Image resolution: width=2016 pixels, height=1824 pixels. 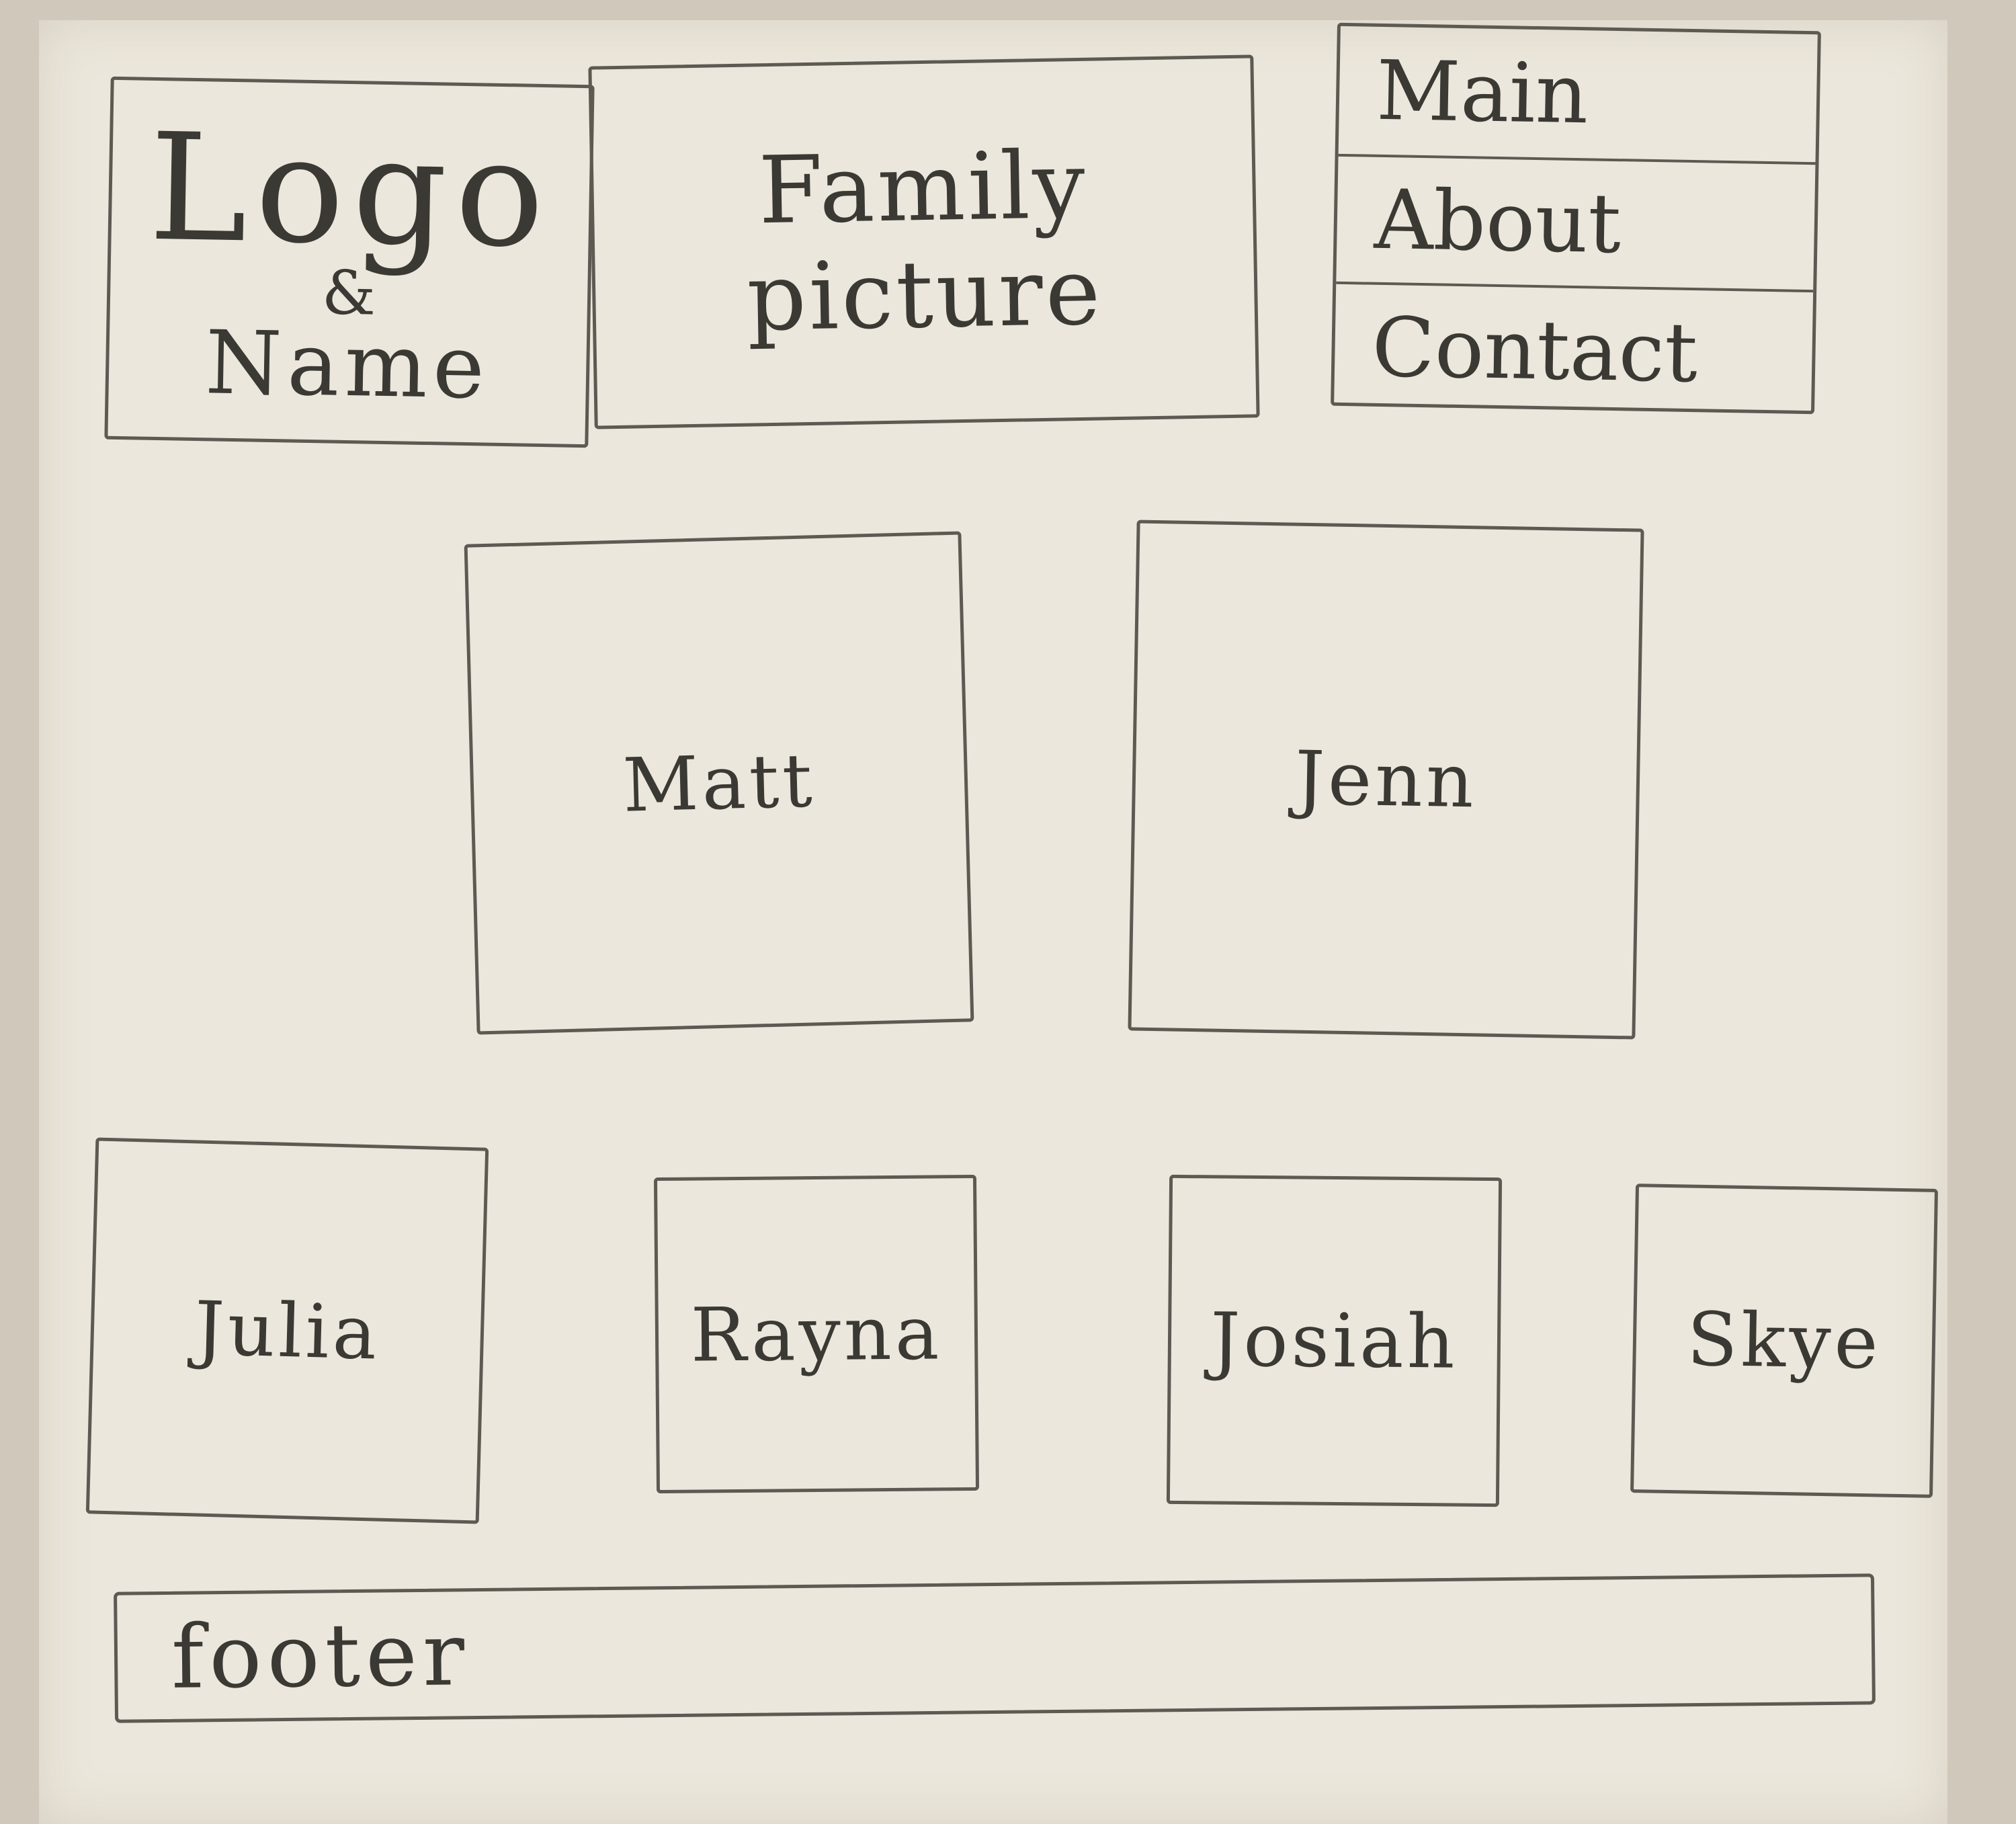 I want to click on member-name: Skye, so click(x=1784, y=1341).